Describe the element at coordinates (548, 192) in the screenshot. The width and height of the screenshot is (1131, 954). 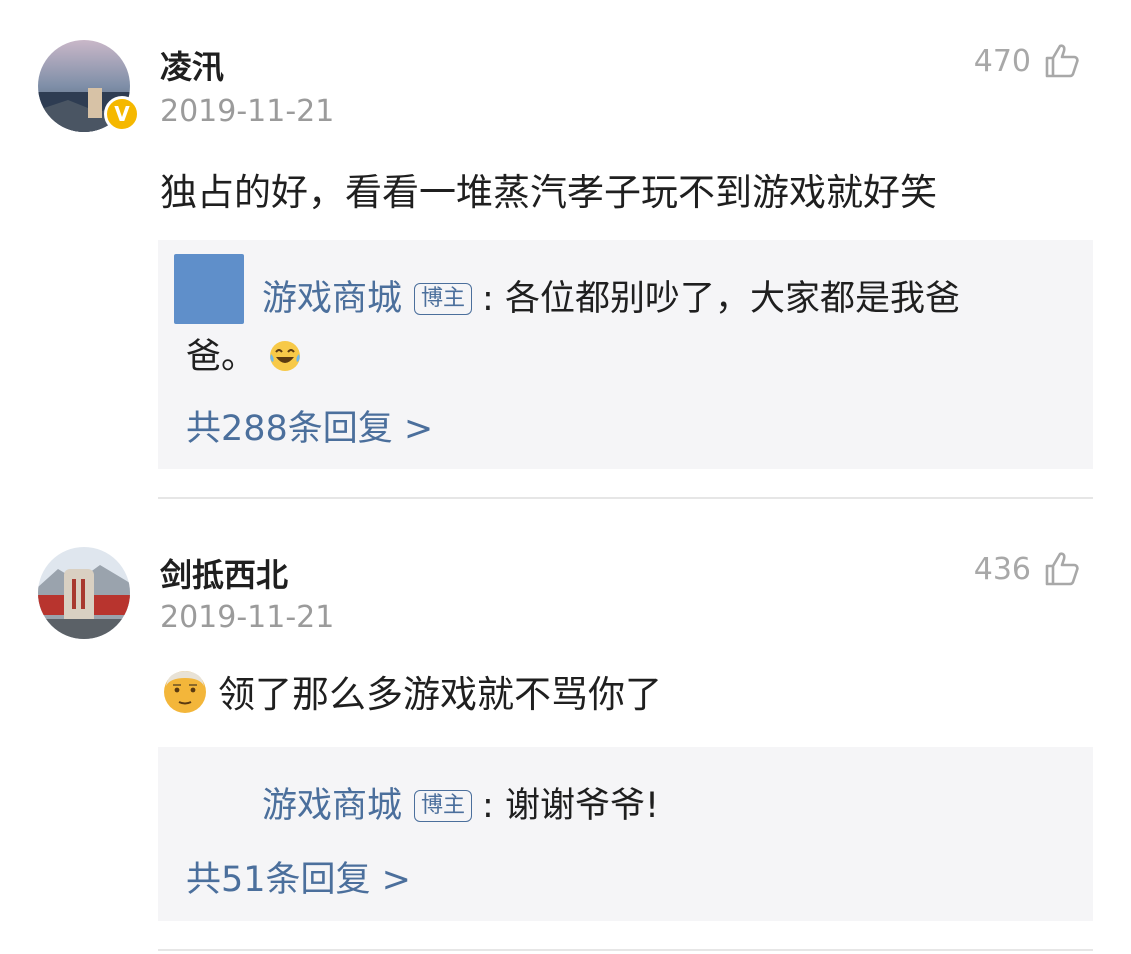
I see `comment-text-content: 独占的好，看看一堆蒸汽孝子玩不到游戏就好笑` at that location.